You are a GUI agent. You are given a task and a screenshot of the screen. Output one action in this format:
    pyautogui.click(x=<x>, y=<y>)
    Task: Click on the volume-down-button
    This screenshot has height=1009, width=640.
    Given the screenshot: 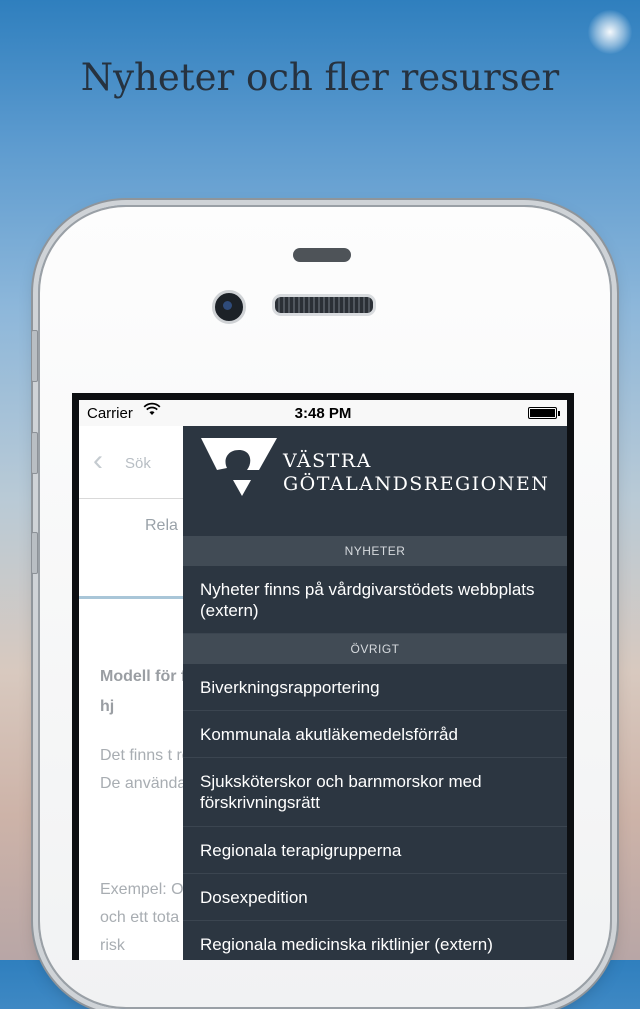 What is the action you would take?
    pyautogui.click(x=34, y=553)
    